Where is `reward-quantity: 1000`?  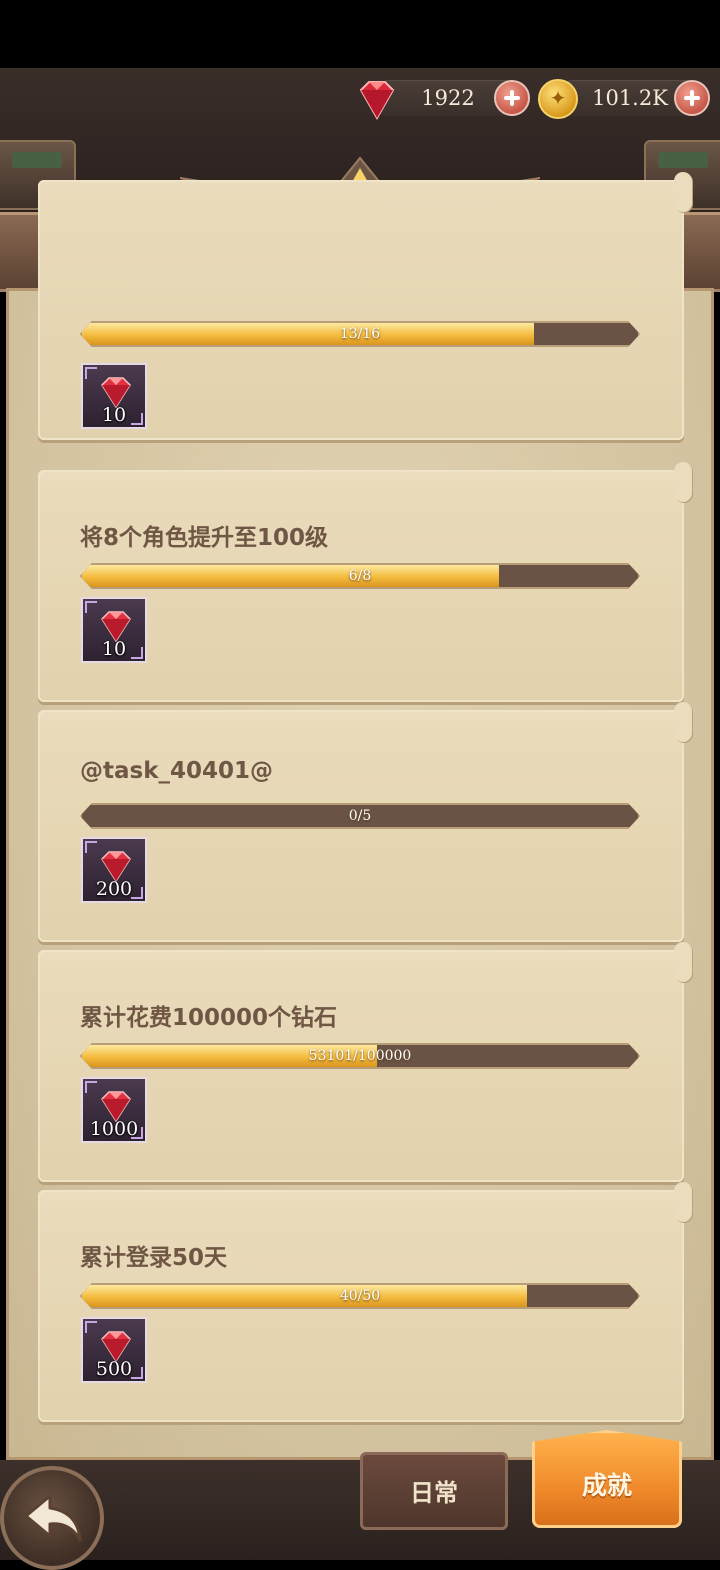 reward-quantity: 1000 is located at coordinates (114, 1129).